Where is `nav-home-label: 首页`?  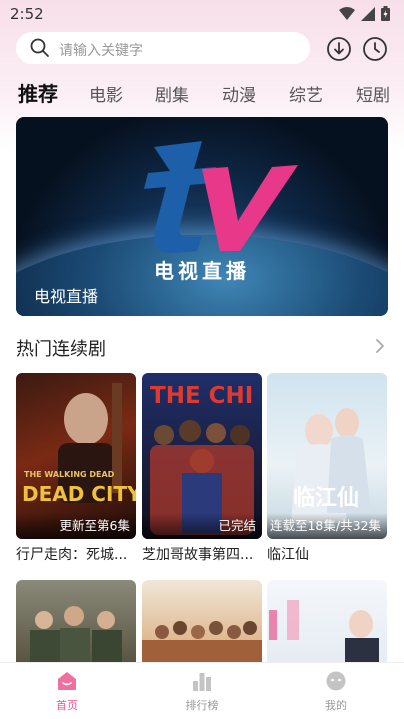 nav-home-label: 首页 is located at coordinates (67, 705).